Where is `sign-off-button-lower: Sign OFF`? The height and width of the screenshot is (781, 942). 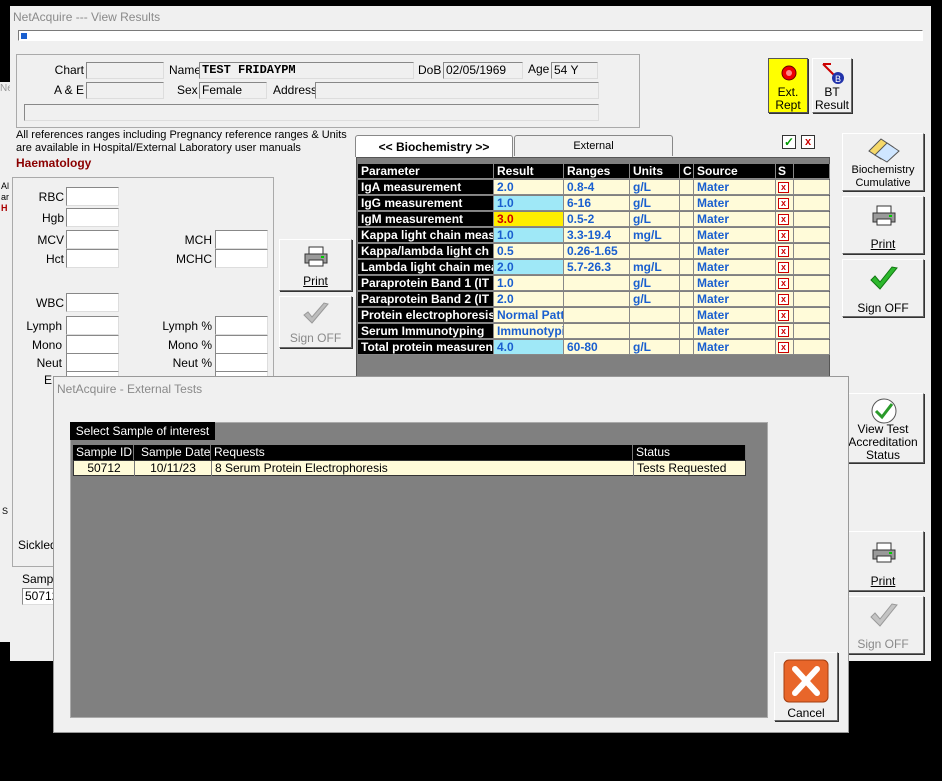 sign-off-button-lower: Sign OFF is located at coordinates (883, 625).